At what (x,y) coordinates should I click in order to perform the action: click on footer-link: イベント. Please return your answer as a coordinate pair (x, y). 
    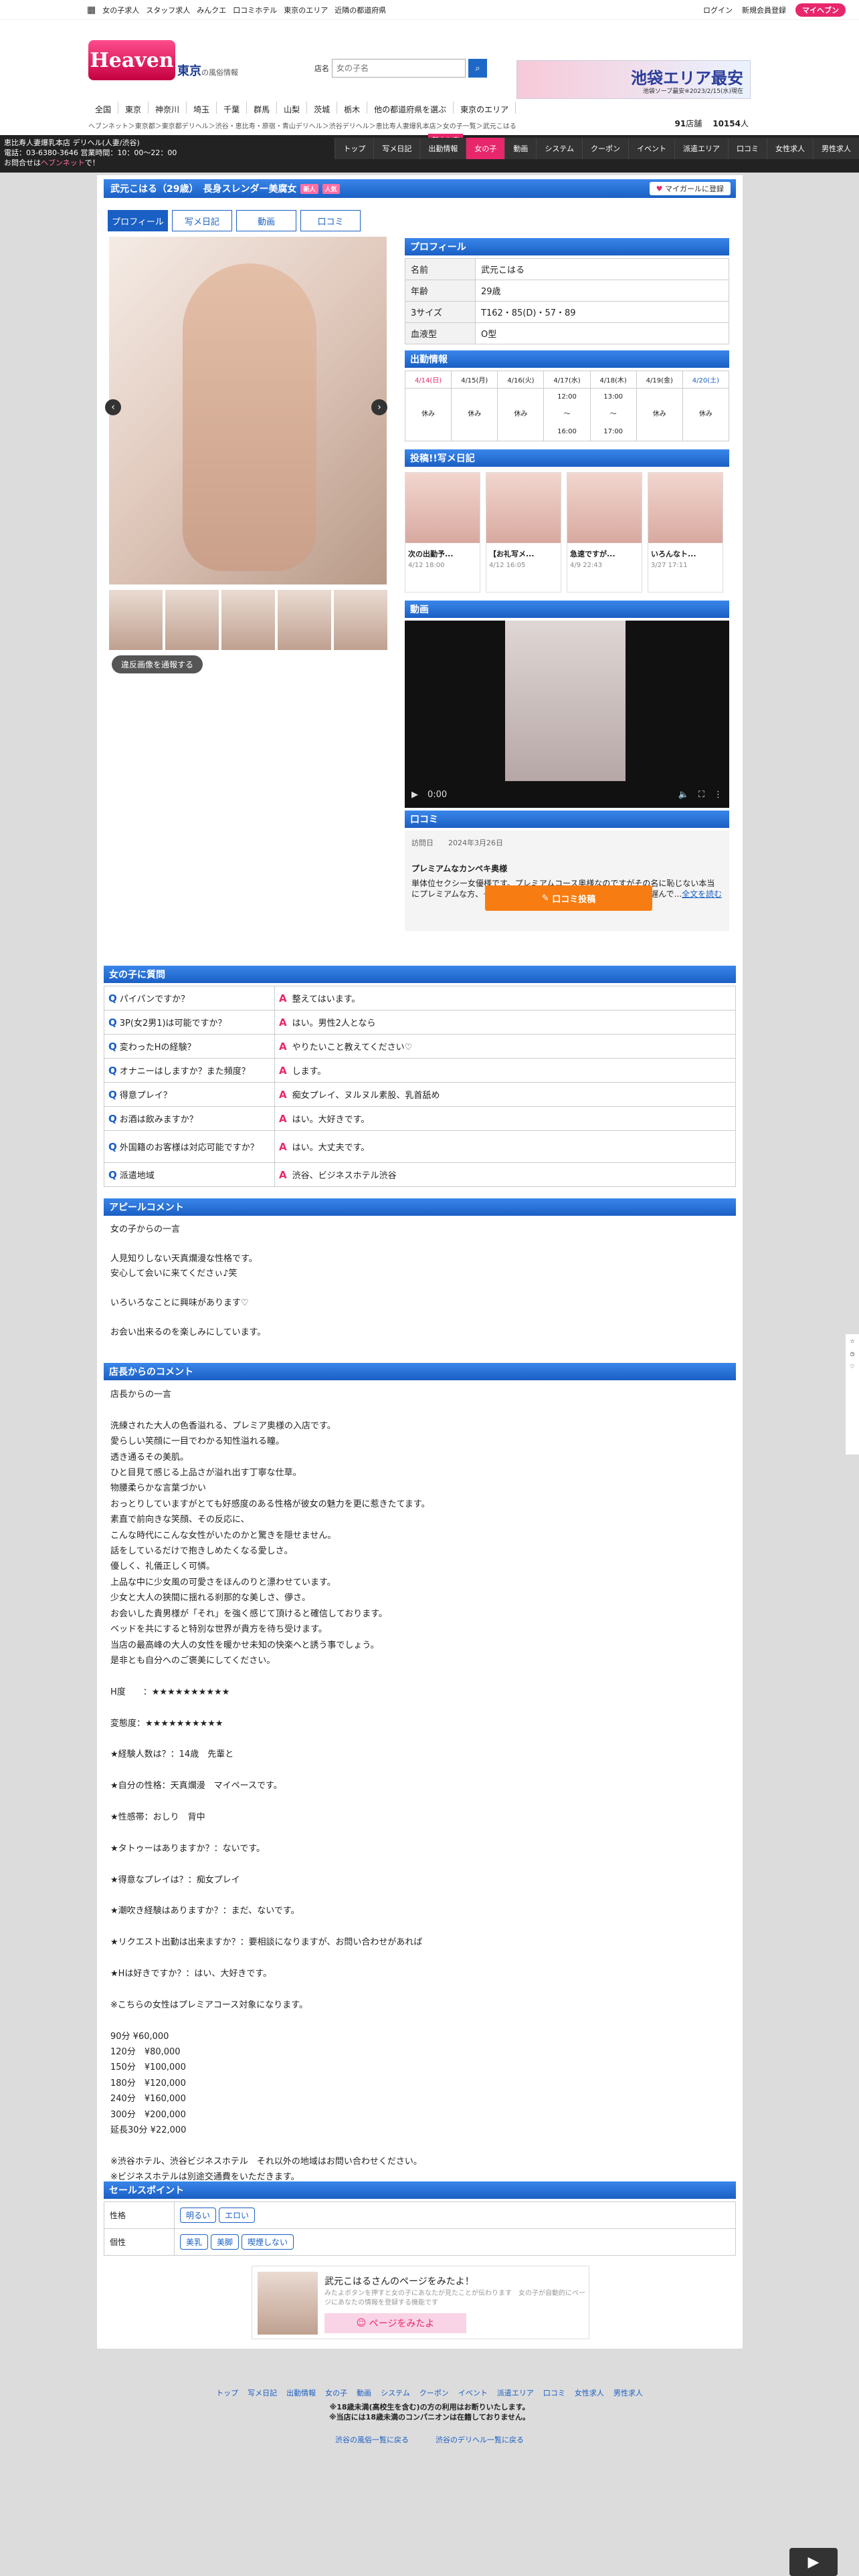
    Looking at the image, I should click on (473, 2392).